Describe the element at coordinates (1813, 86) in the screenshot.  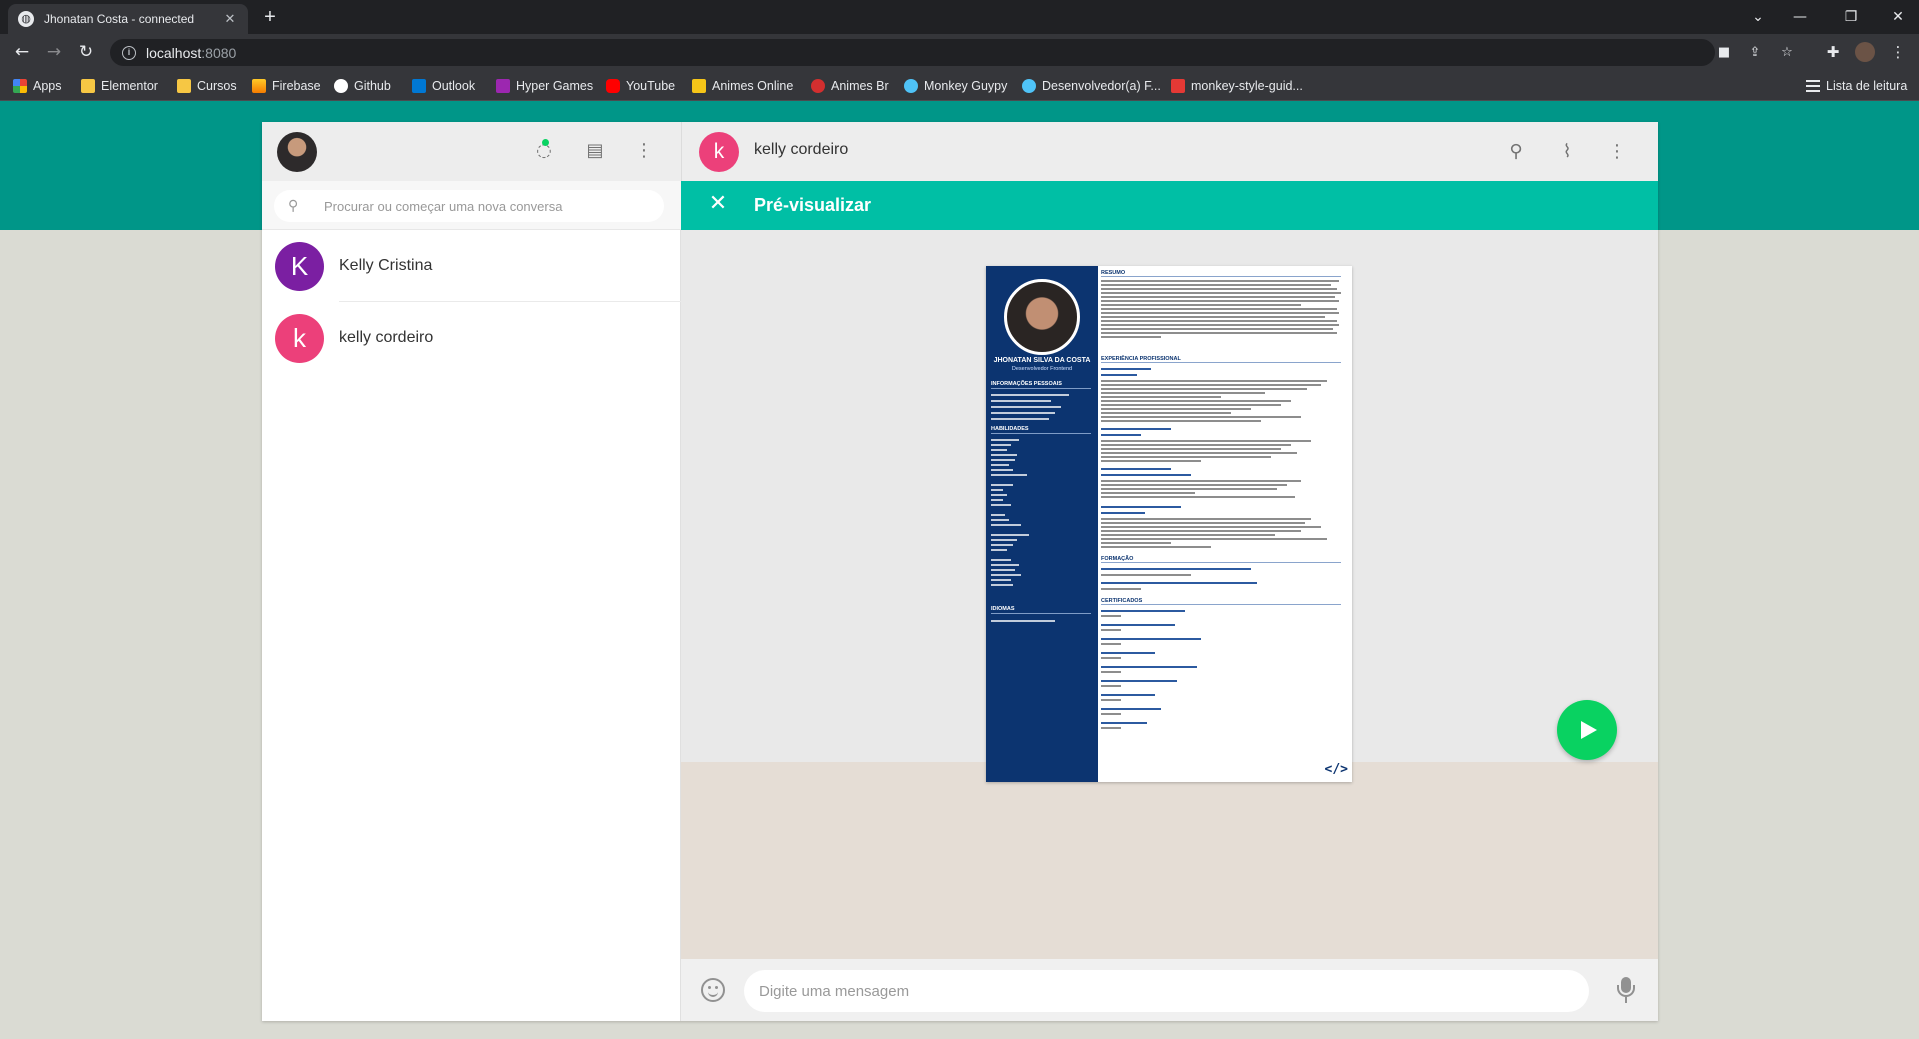
I see `reading-list-icon` at that location.